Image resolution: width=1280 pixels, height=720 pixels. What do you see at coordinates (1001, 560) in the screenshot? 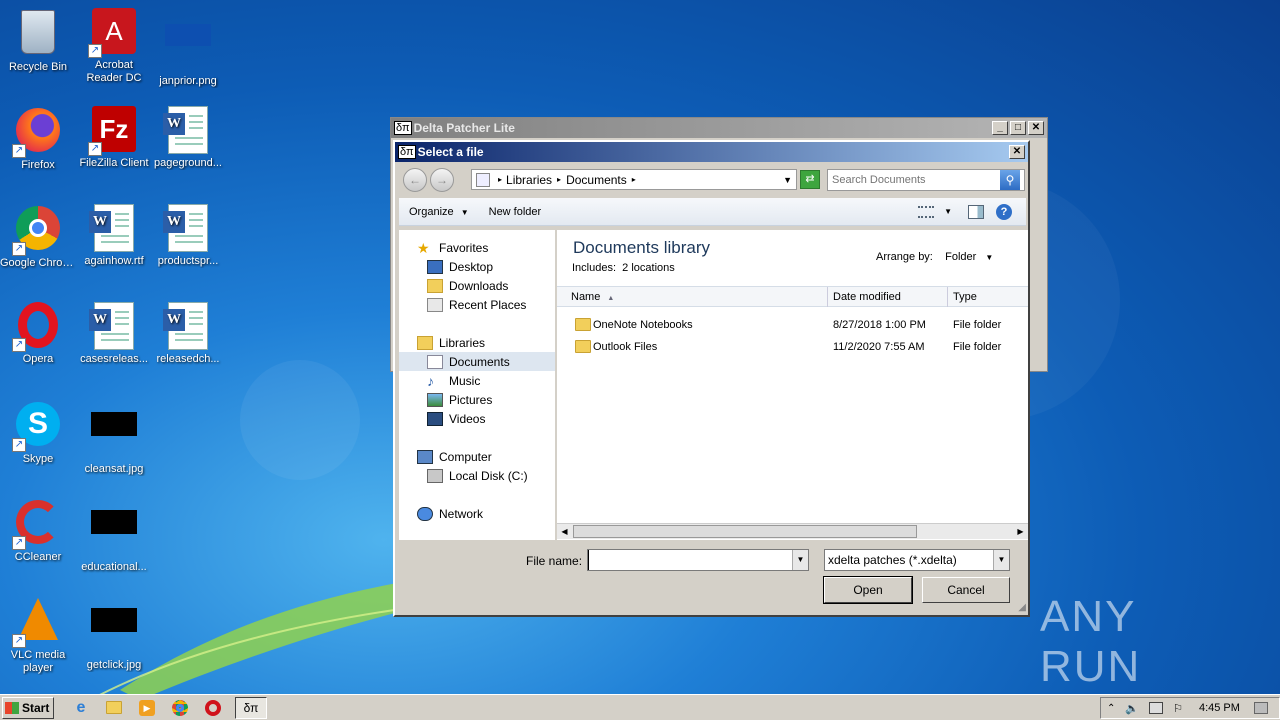
I see `file-type-dropdown-icon: ▼` at bounding box center [1001, 560].